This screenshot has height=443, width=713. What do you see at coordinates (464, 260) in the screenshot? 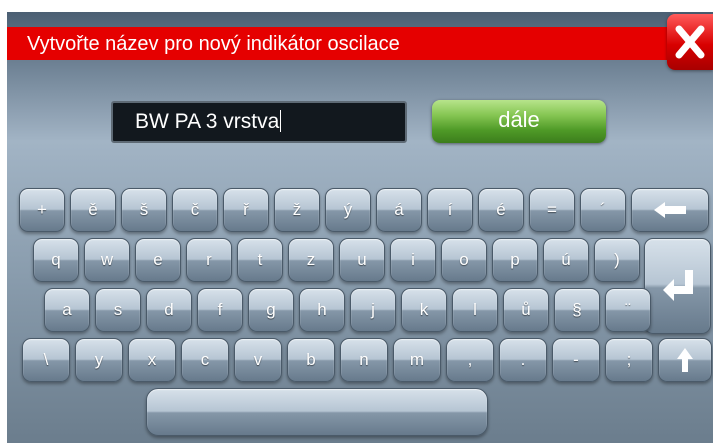
I see `key: o` at bounding box center [464, 260].